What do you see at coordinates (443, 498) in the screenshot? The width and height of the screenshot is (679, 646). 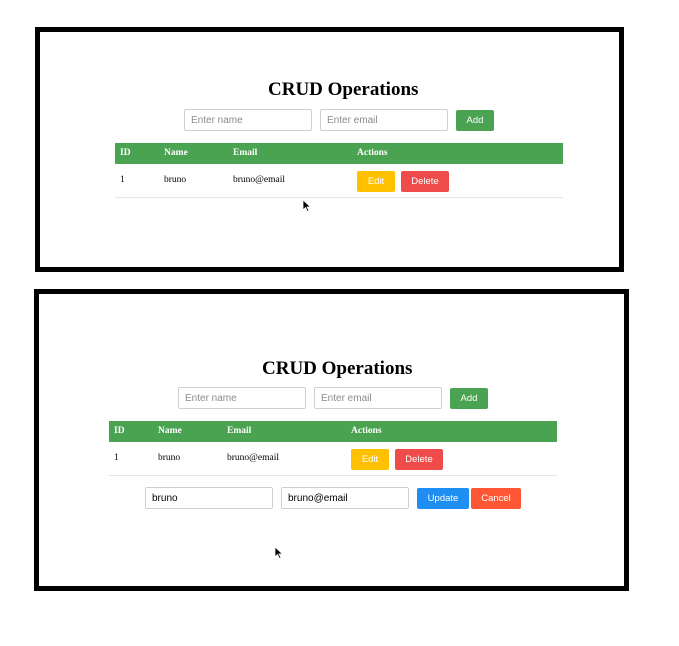 I see `update-button: Update` at bounding box center [443, 498].